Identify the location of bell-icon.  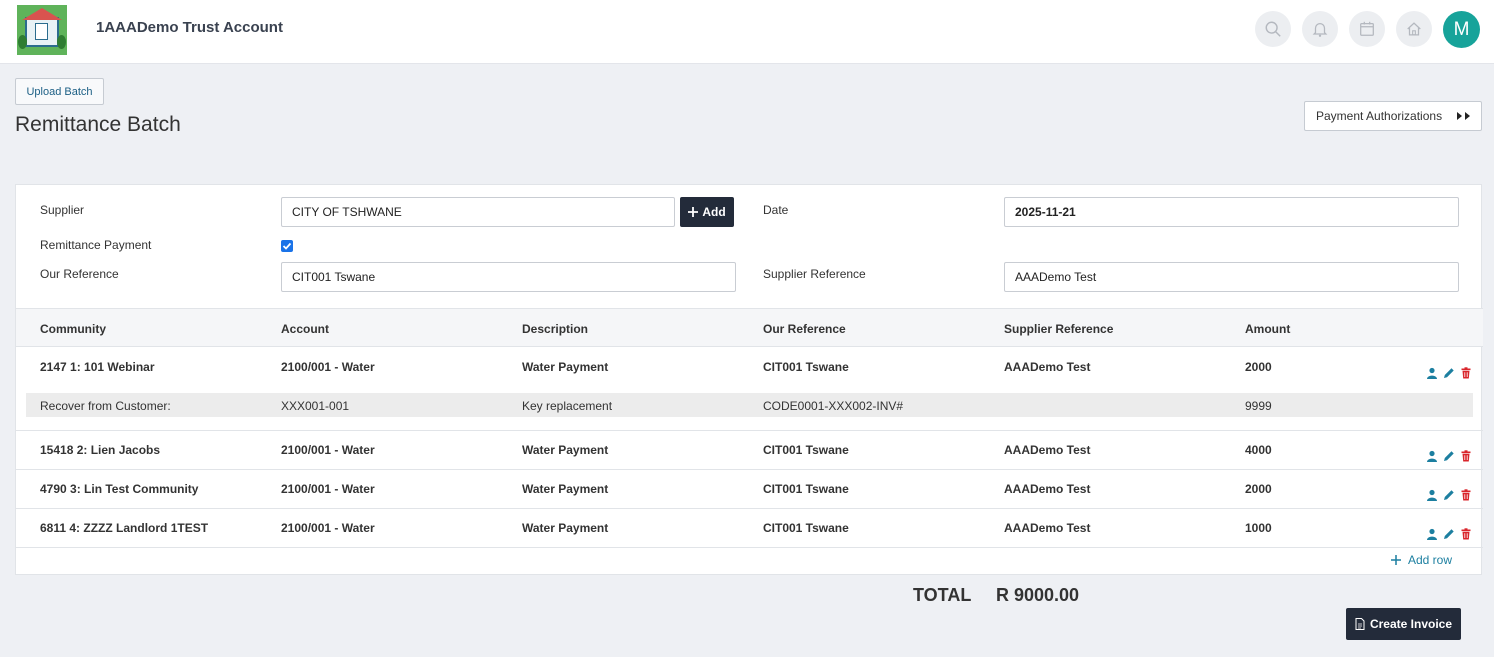
(1320, 29).